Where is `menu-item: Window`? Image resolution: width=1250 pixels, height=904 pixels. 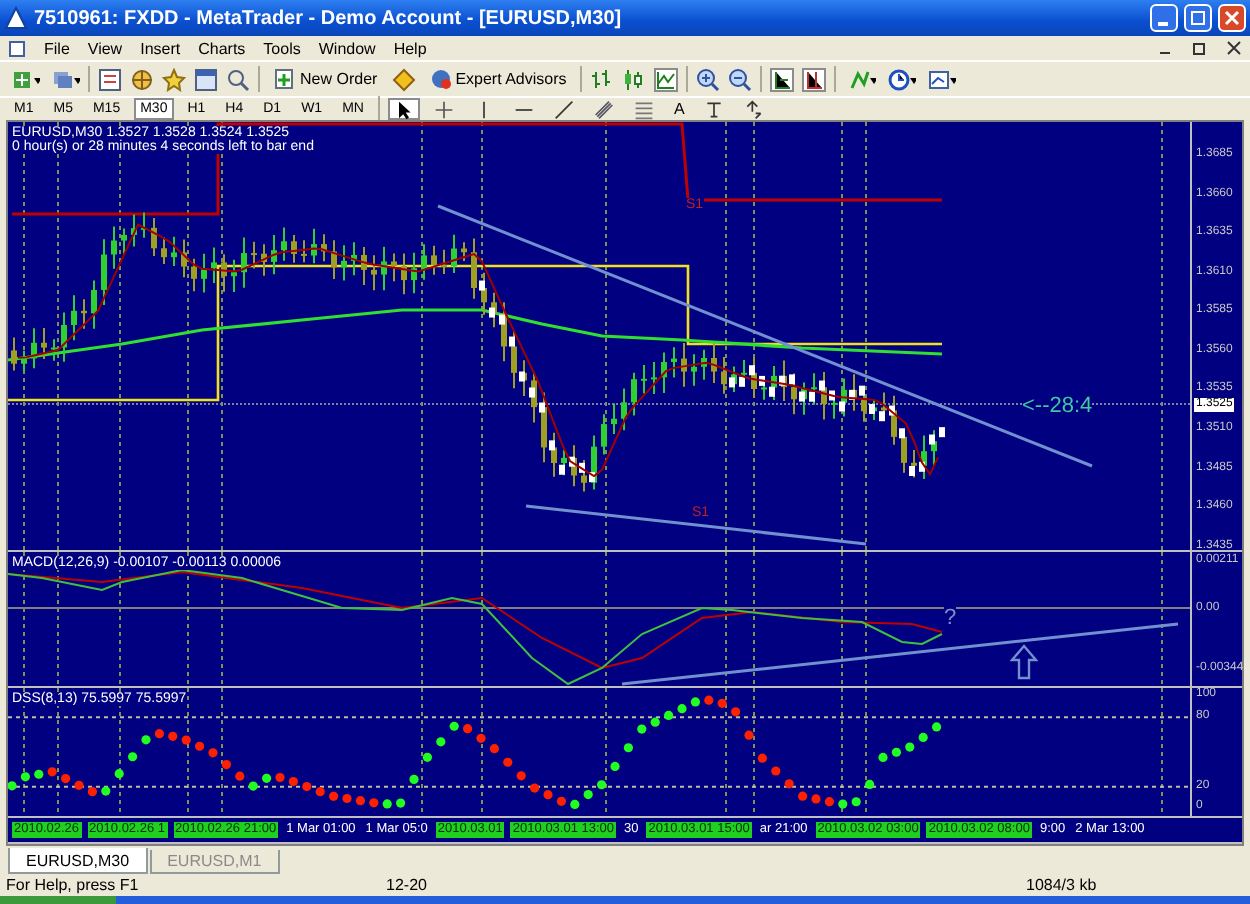
menu-item: Window is located at coordinates (347, 48).